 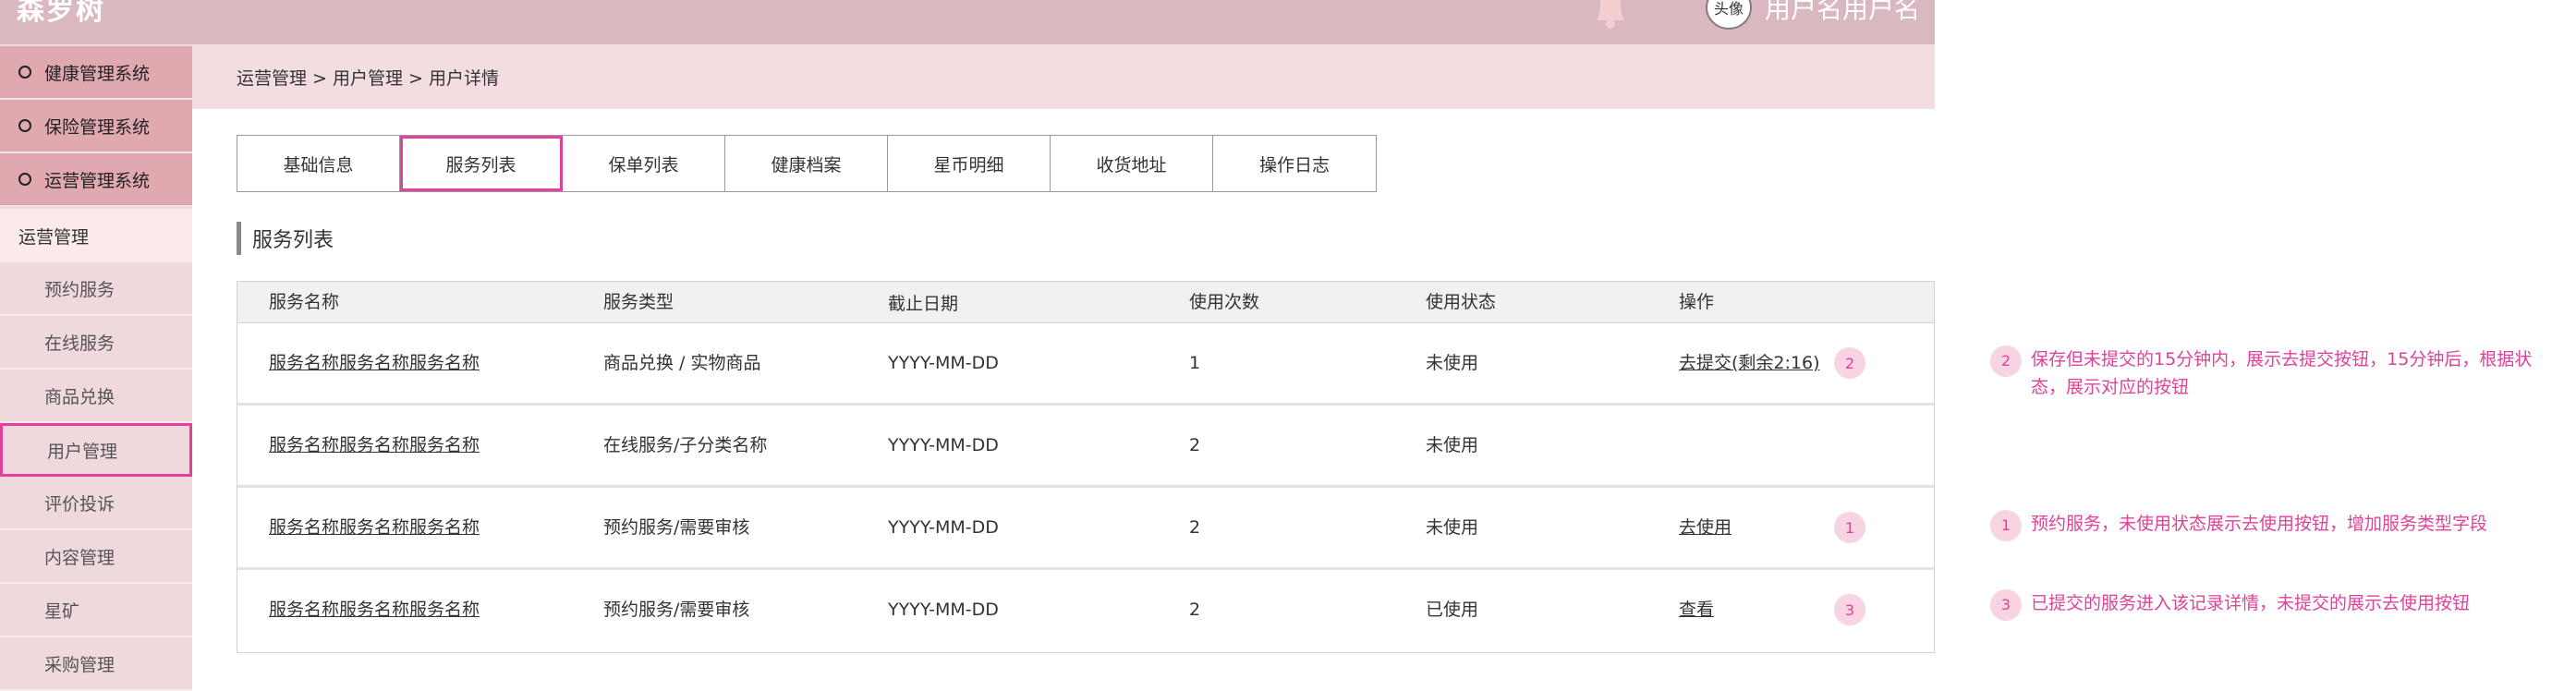 I want to click on column-header: 操作, so click(x=1697, y=302).